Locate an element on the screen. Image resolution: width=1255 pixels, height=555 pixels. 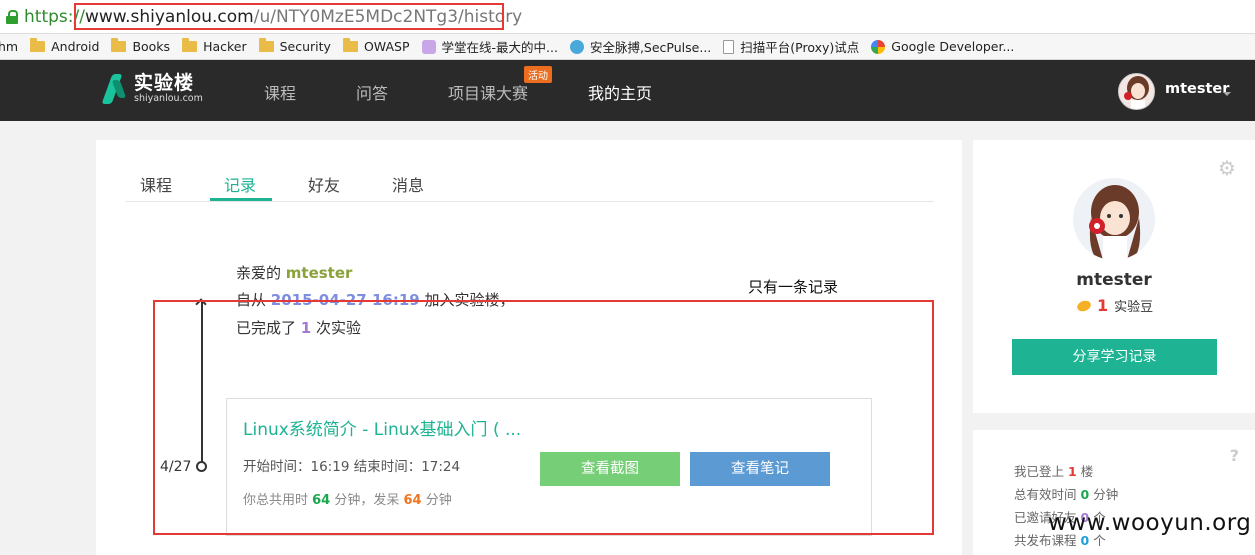
cloud-icon is located at coordinates (576, 46).